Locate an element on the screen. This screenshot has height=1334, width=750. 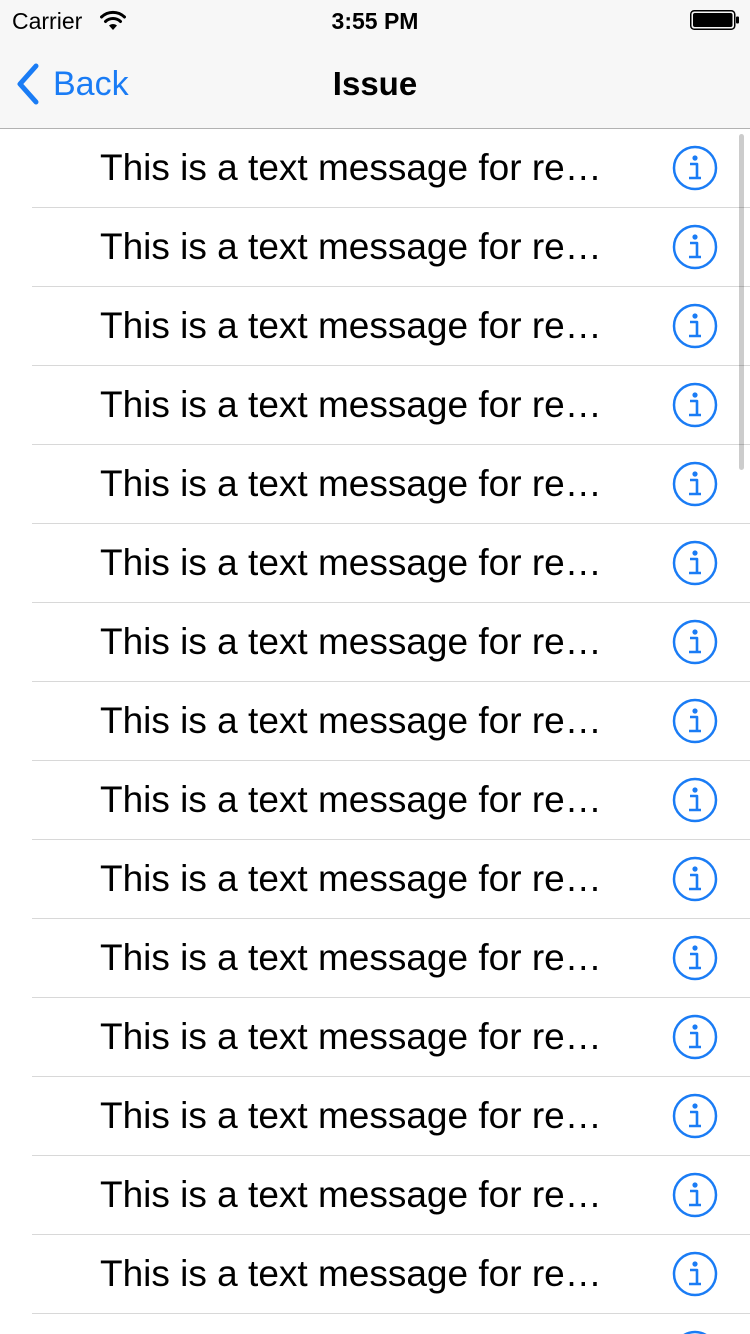
battery-icon is located at coordinates (715, 20).